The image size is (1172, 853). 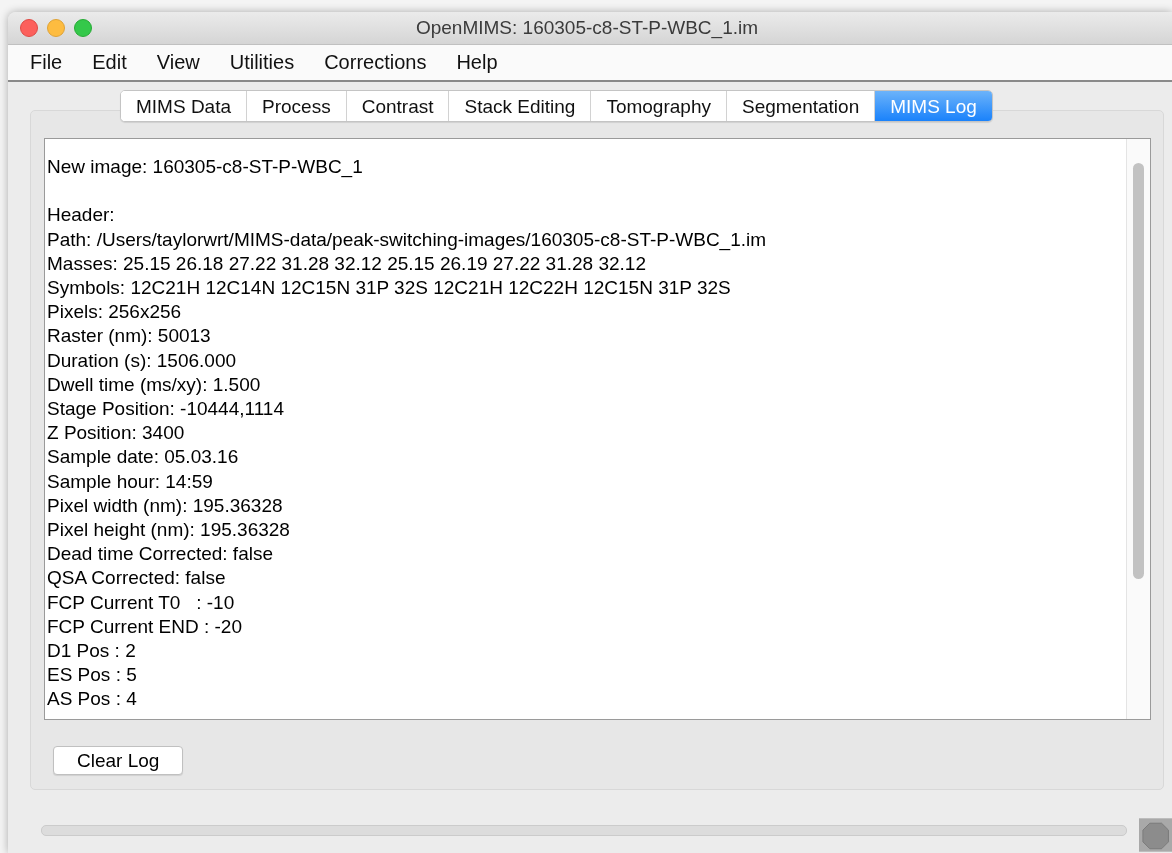 I want to click on log-line: FCP Current T0 : -10, so click(x=141, y=602).